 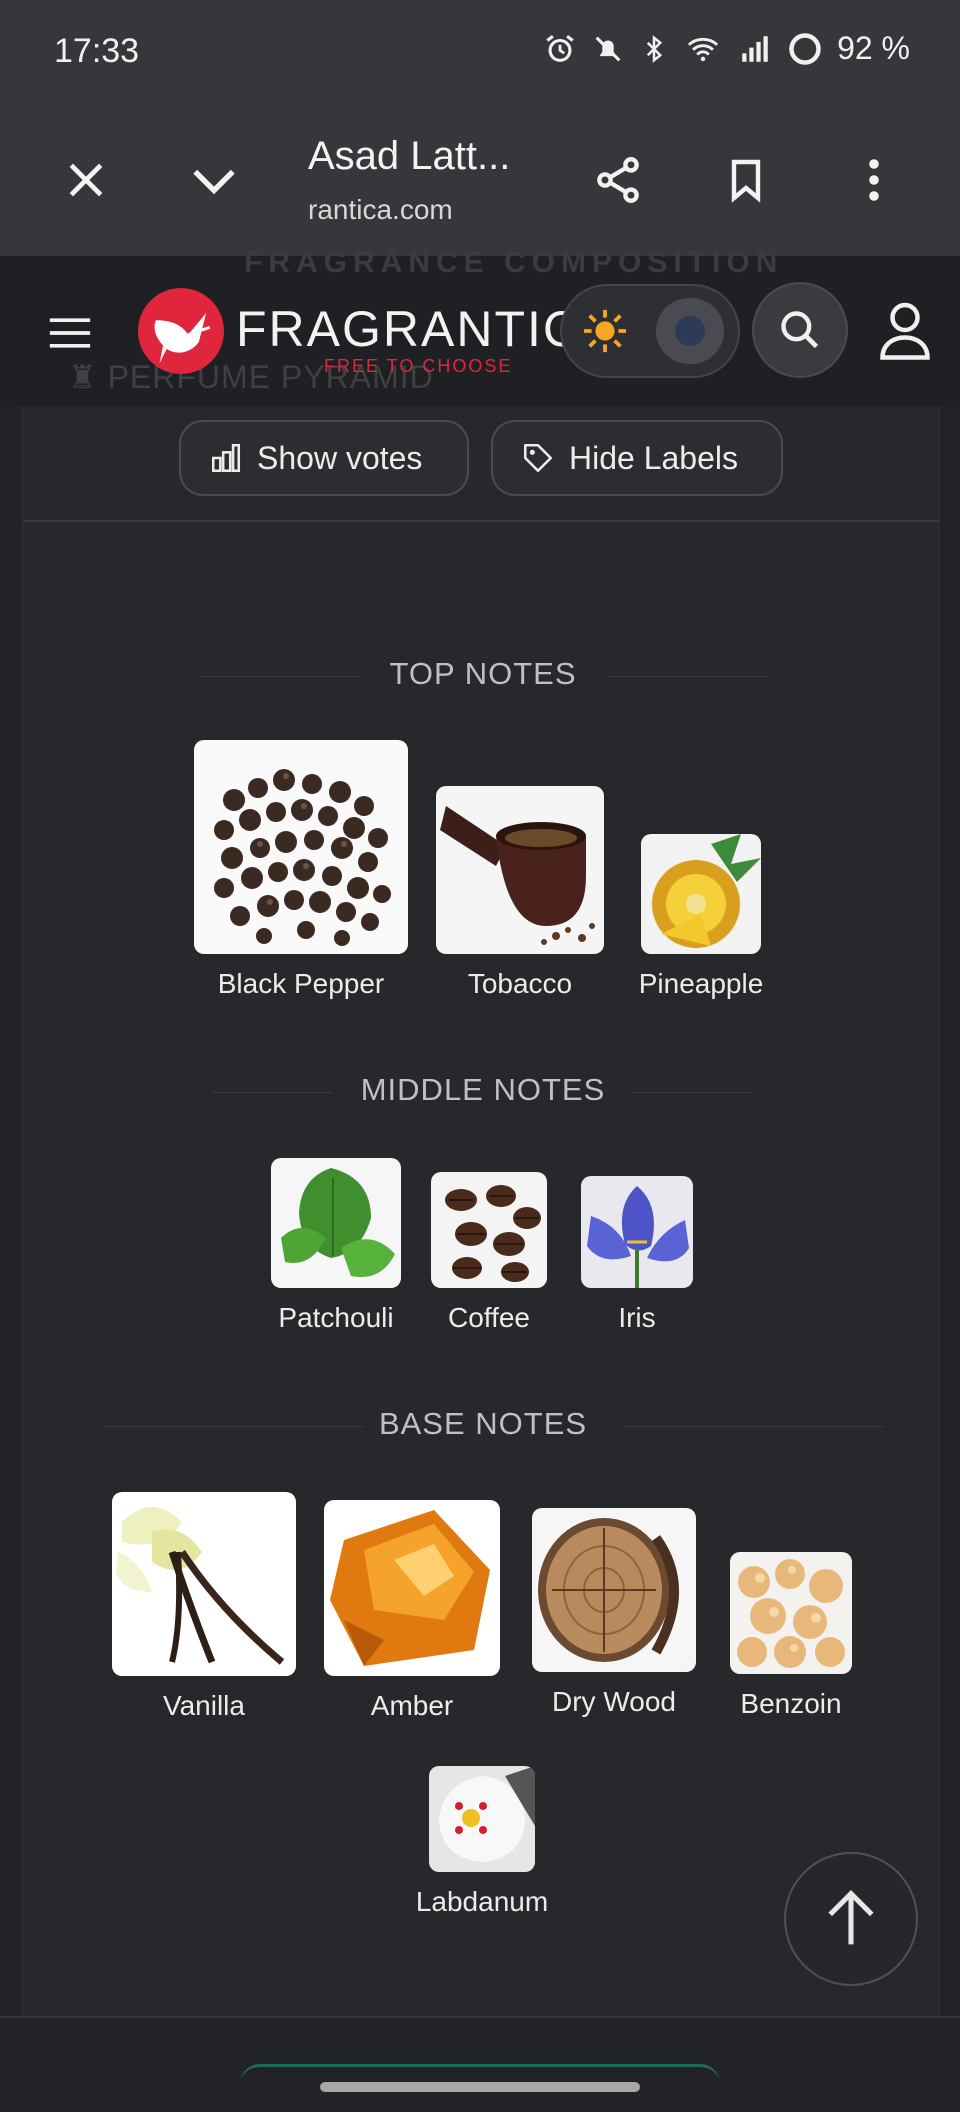 I want to click on status-time: 17:33, so click(x=97, y=51).